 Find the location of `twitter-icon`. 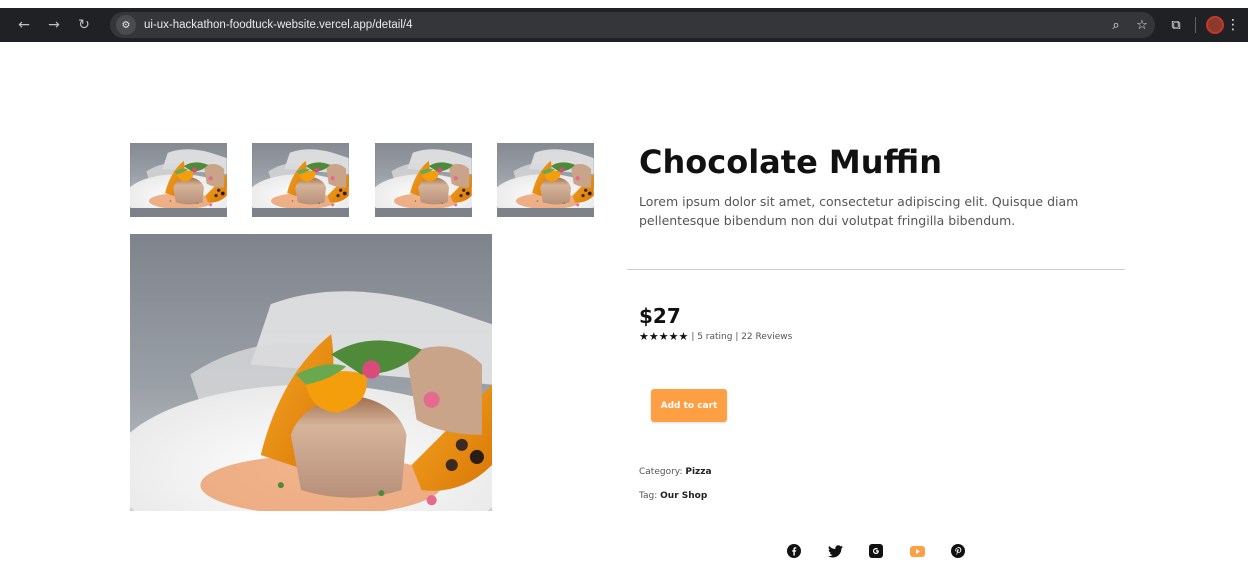

twitter-icon is located at coordinates (835, 551).